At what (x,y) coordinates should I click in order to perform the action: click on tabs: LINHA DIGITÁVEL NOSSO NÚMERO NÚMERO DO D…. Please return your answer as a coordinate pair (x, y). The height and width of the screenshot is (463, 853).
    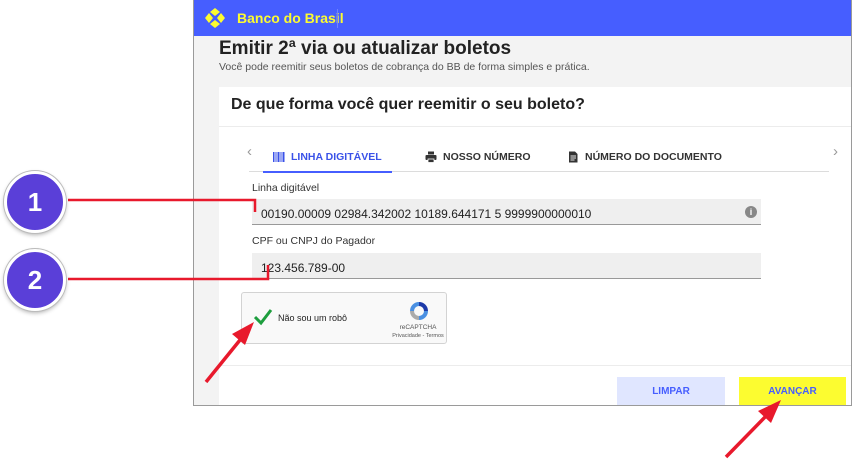
    Looking at the image, I should click on (539, 158).